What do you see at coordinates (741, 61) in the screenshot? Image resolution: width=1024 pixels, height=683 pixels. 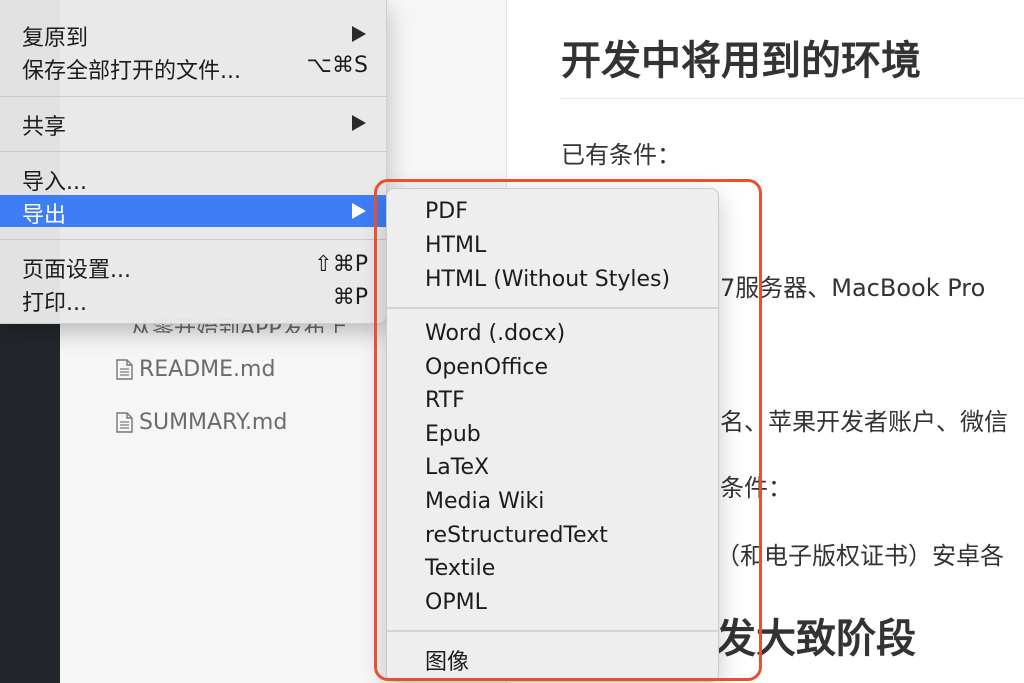 I see `heading-environment: 开发中将用到的环境` at bounding box center [741, 61].